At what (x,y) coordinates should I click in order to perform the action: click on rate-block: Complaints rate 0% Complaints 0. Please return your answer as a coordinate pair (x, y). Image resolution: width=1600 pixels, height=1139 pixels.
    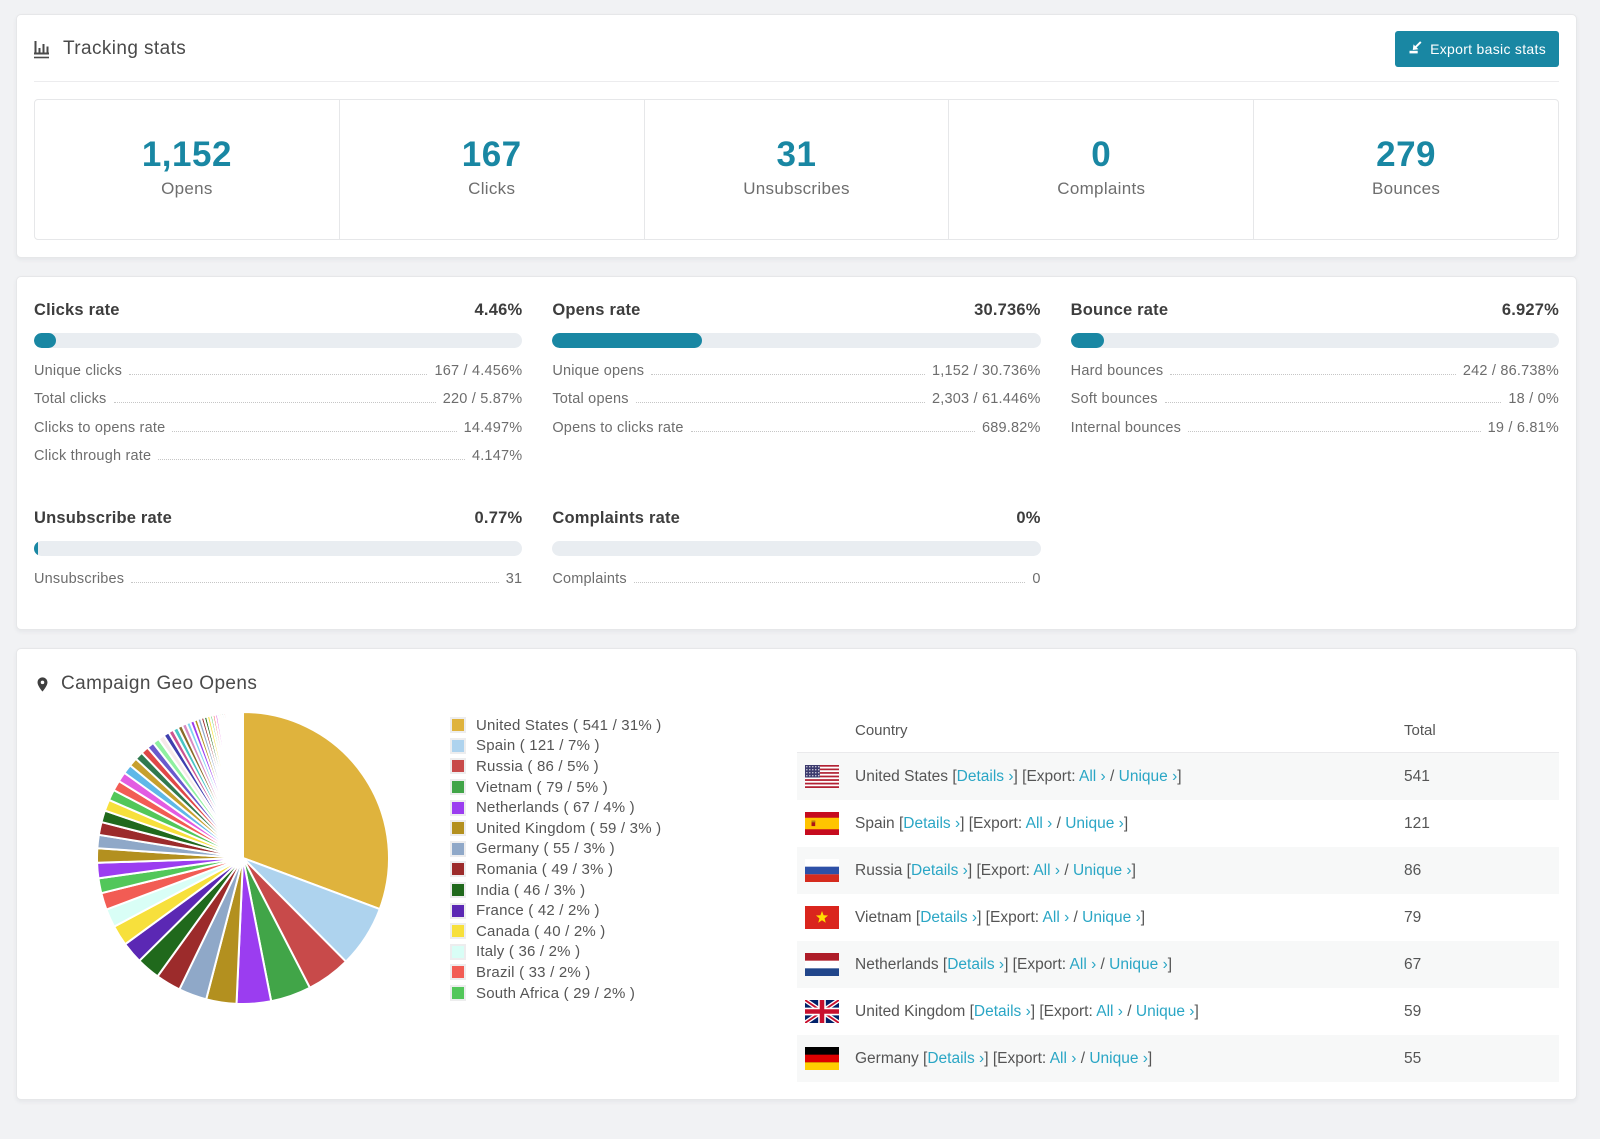
    Looking at the image, I should click on (796, 554).